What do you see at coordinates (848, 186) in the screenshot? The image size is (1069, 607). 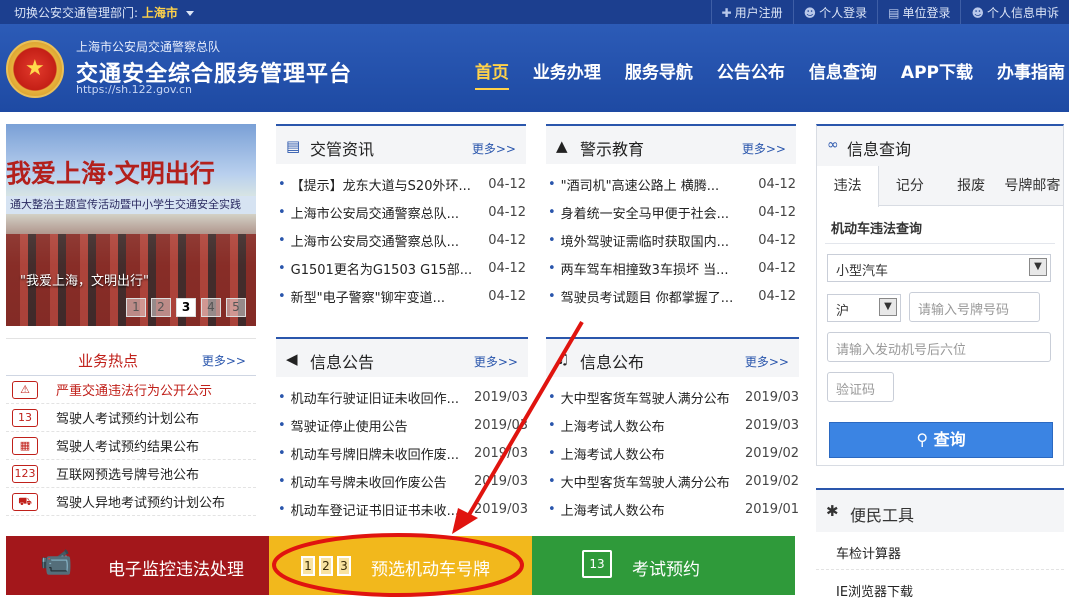 I see `tab-violation: 违法` at bounding box center [848, 186].